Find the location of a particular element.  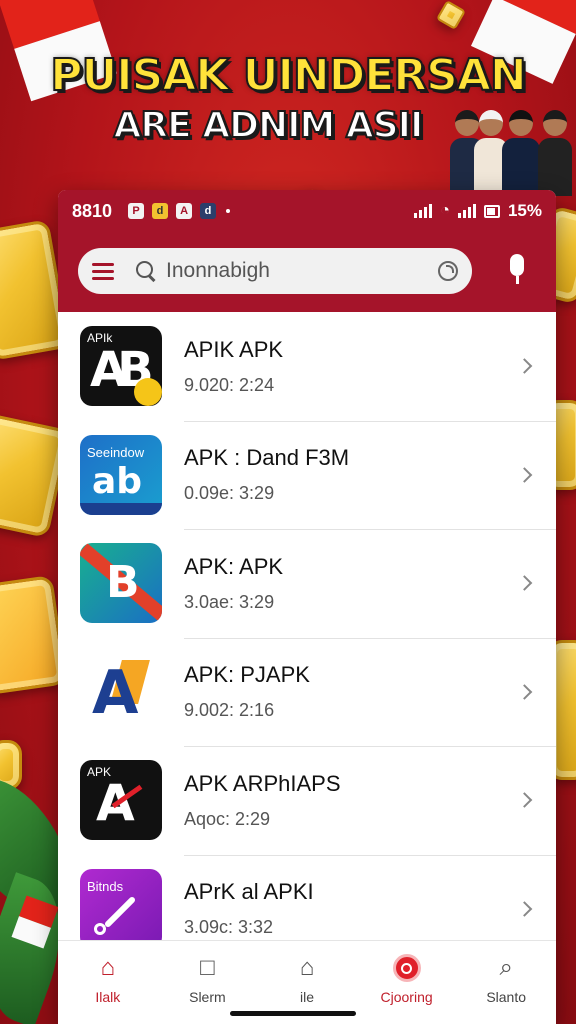

nav-item-cjooring: Cjooring is located at coordinates (407, 982).